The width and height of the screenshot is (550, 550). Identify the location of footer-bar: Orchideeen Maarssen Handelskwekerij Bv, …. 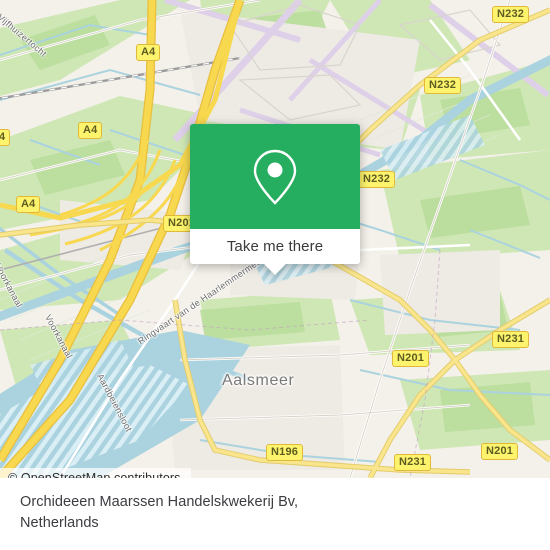
(275, 514).